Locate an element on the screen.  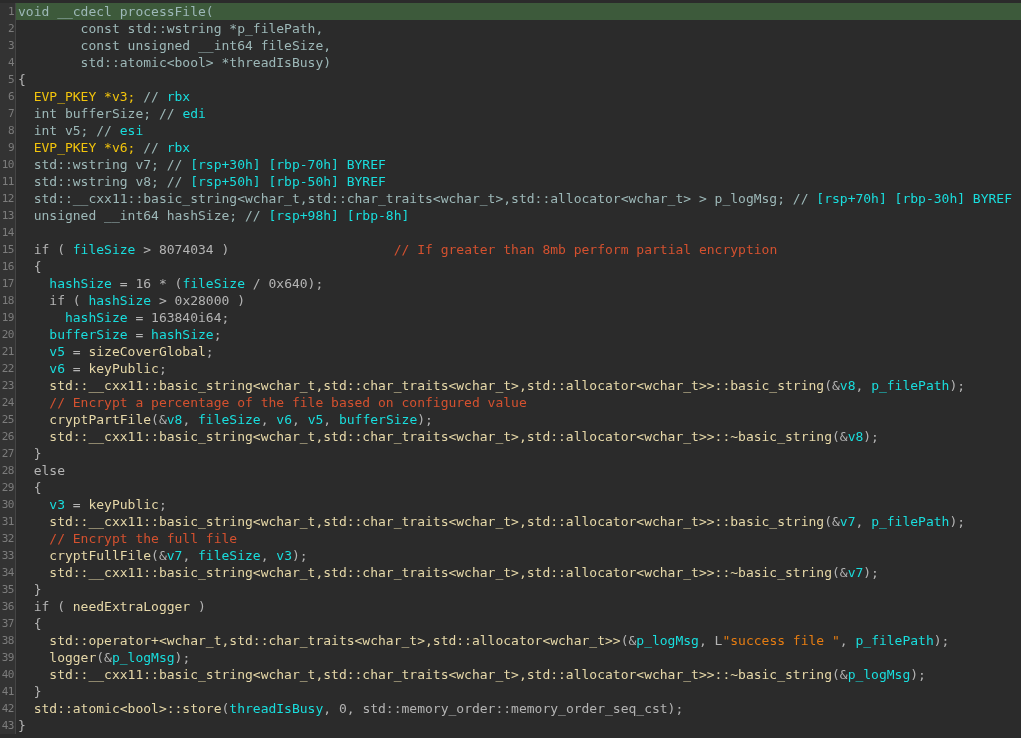
line-number: 11 is located at coordinates (8, 181).